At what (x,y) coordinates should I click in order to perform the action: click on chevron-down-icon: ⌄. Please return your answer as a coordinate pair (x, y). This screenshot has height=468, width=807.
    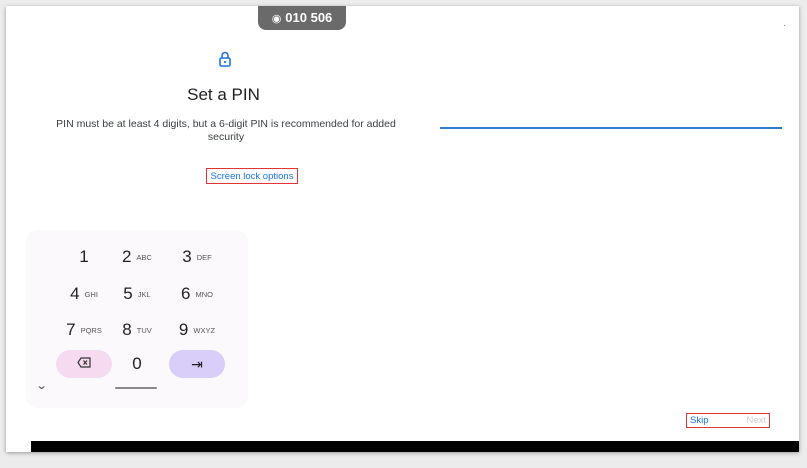
    Looking at the image, I should click on (42, 385).